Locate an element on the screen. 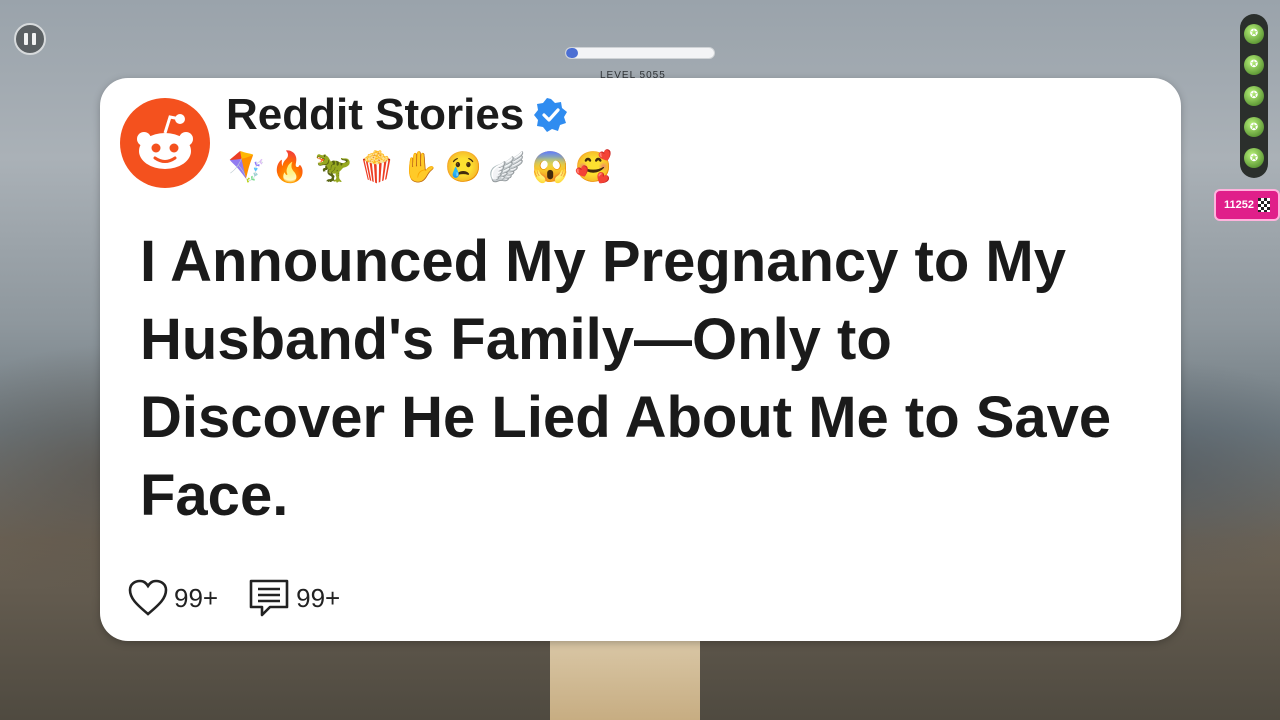  pause-icon-bar-left is located at coordinates (26, 39).